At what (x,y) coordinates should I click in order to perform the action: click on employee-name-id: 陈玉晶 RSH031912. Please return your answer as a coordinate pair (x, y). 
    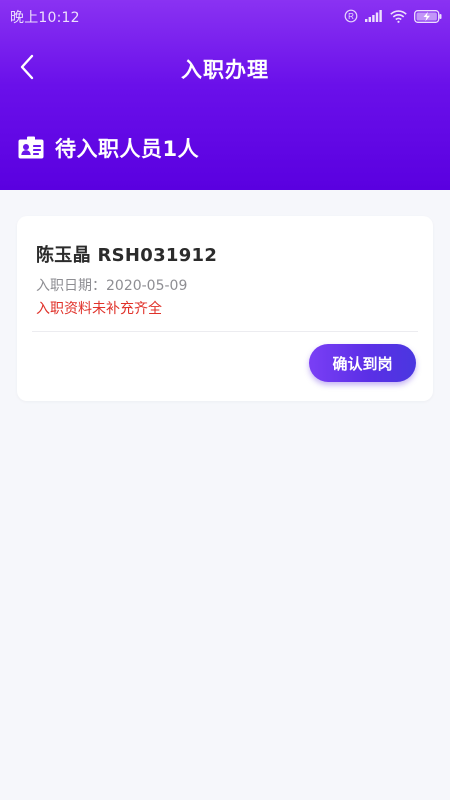
    Looking at the image, I should click on (127, 255).